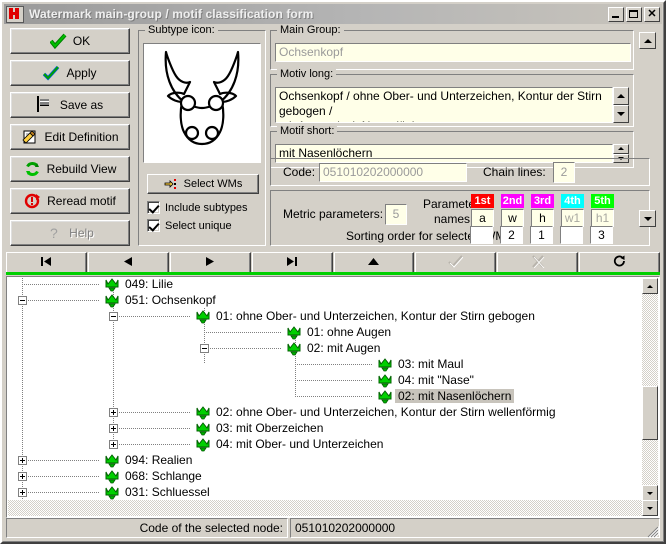  I want to click on first-record-button, so click(46, 263).